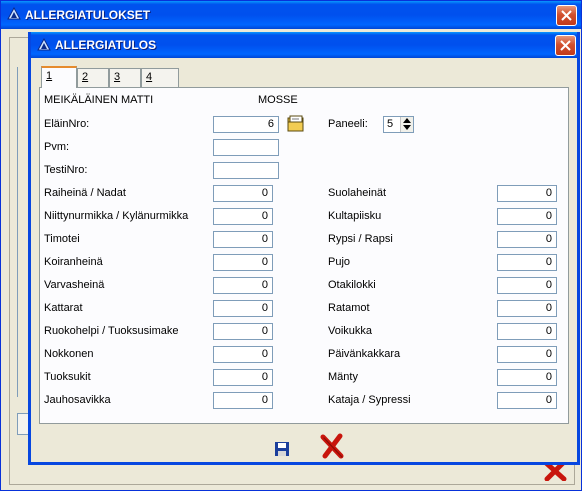 The height and width of the screenshot is (491, 582). Describe the element at coordinates (99, 100) in the screenshot. I see `owner-name: MEIKÄLÄINEN MATTI` at that location.